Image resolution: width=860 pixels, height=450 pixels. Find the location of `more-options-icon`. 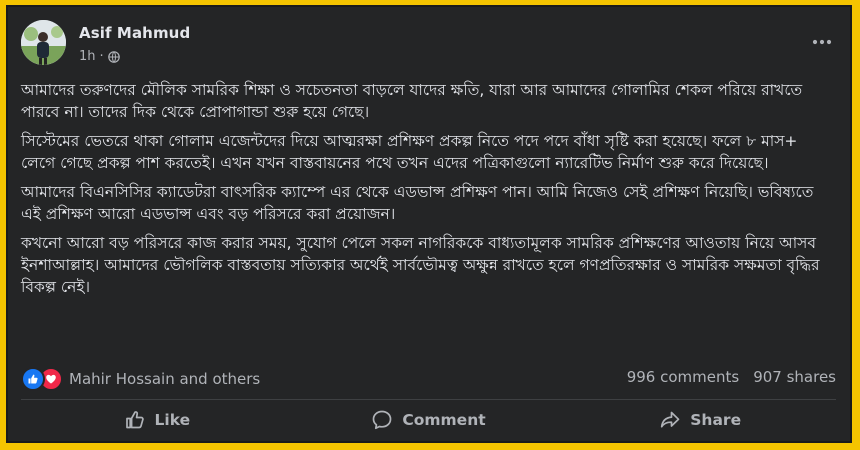

more-options-icon is located at coordinates (822, 42).